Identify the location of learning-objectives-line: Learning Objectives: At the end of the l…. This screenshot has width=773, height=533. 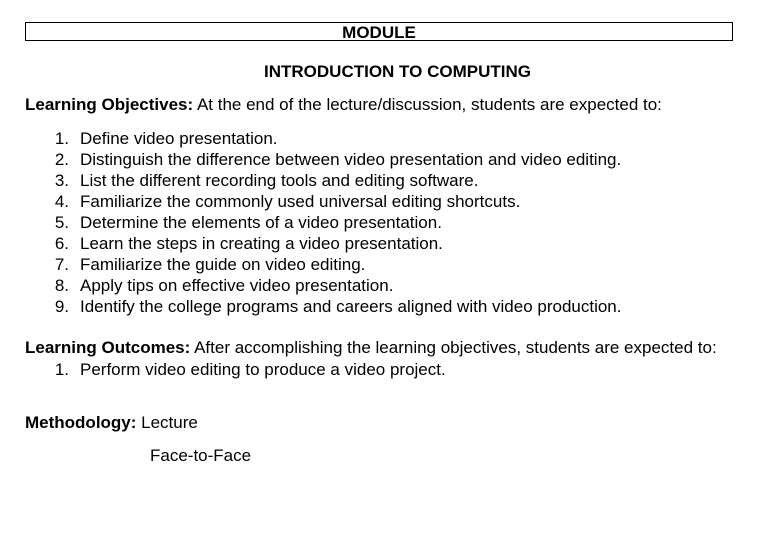
(343, 105).